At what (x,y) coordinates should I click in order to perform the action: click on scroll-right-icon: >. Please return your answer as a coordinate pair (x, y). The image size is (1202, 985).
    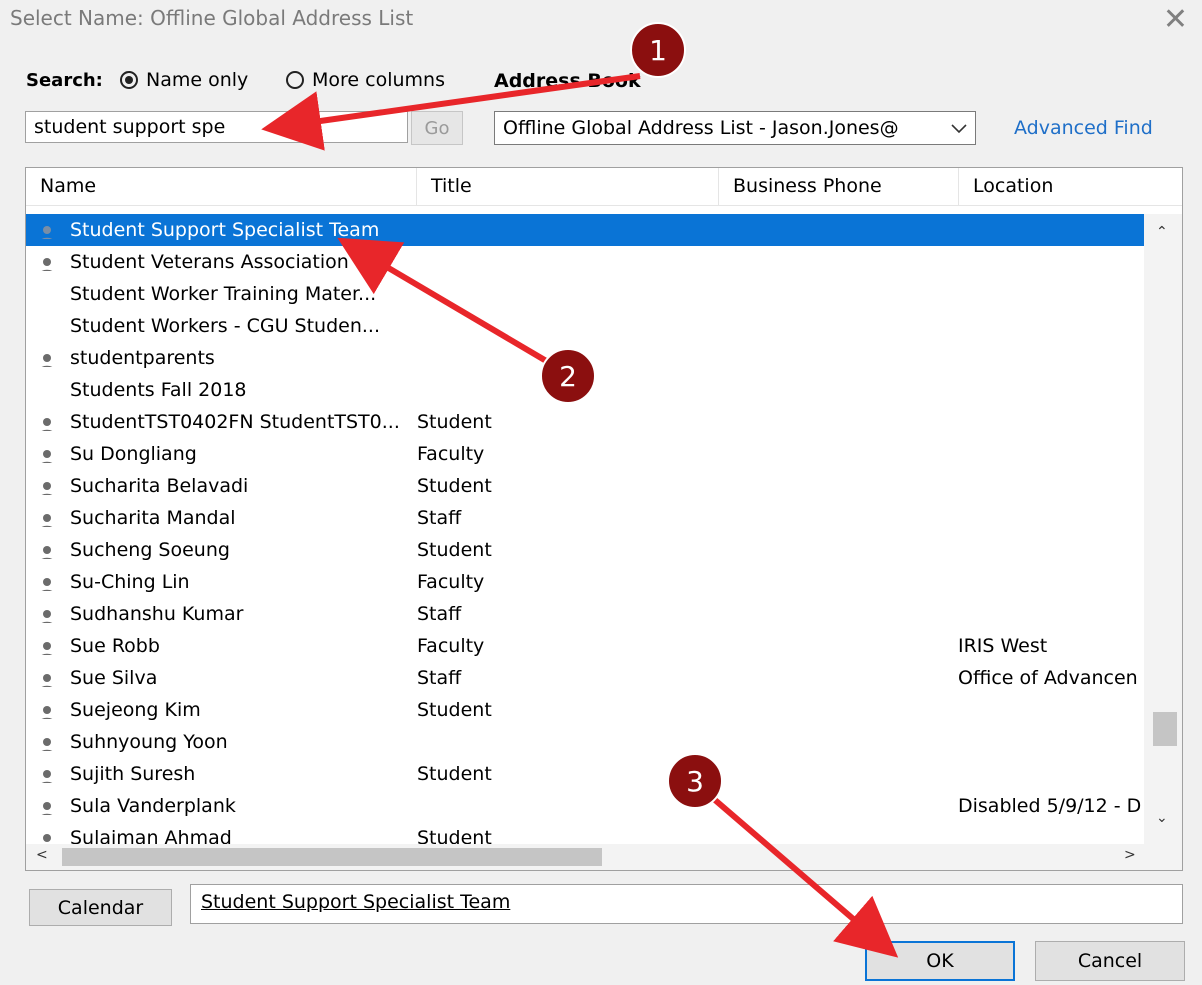
    Looking at the image, I should click on (1130, 855).